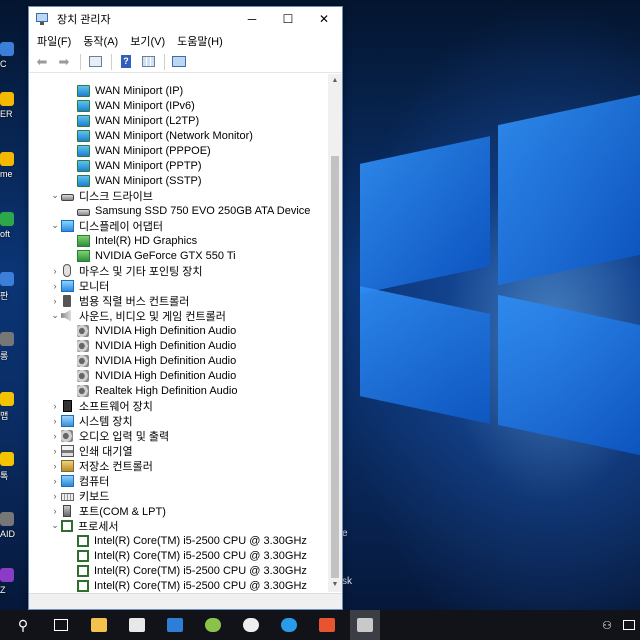 Image resolution: width=640 pixels, height=640 pixels. What do you see at coordinates (101, 195) in the screenshot?
I see `tree-item: ⌄ 디스크 드라이브` at bounding box center [101, 195].